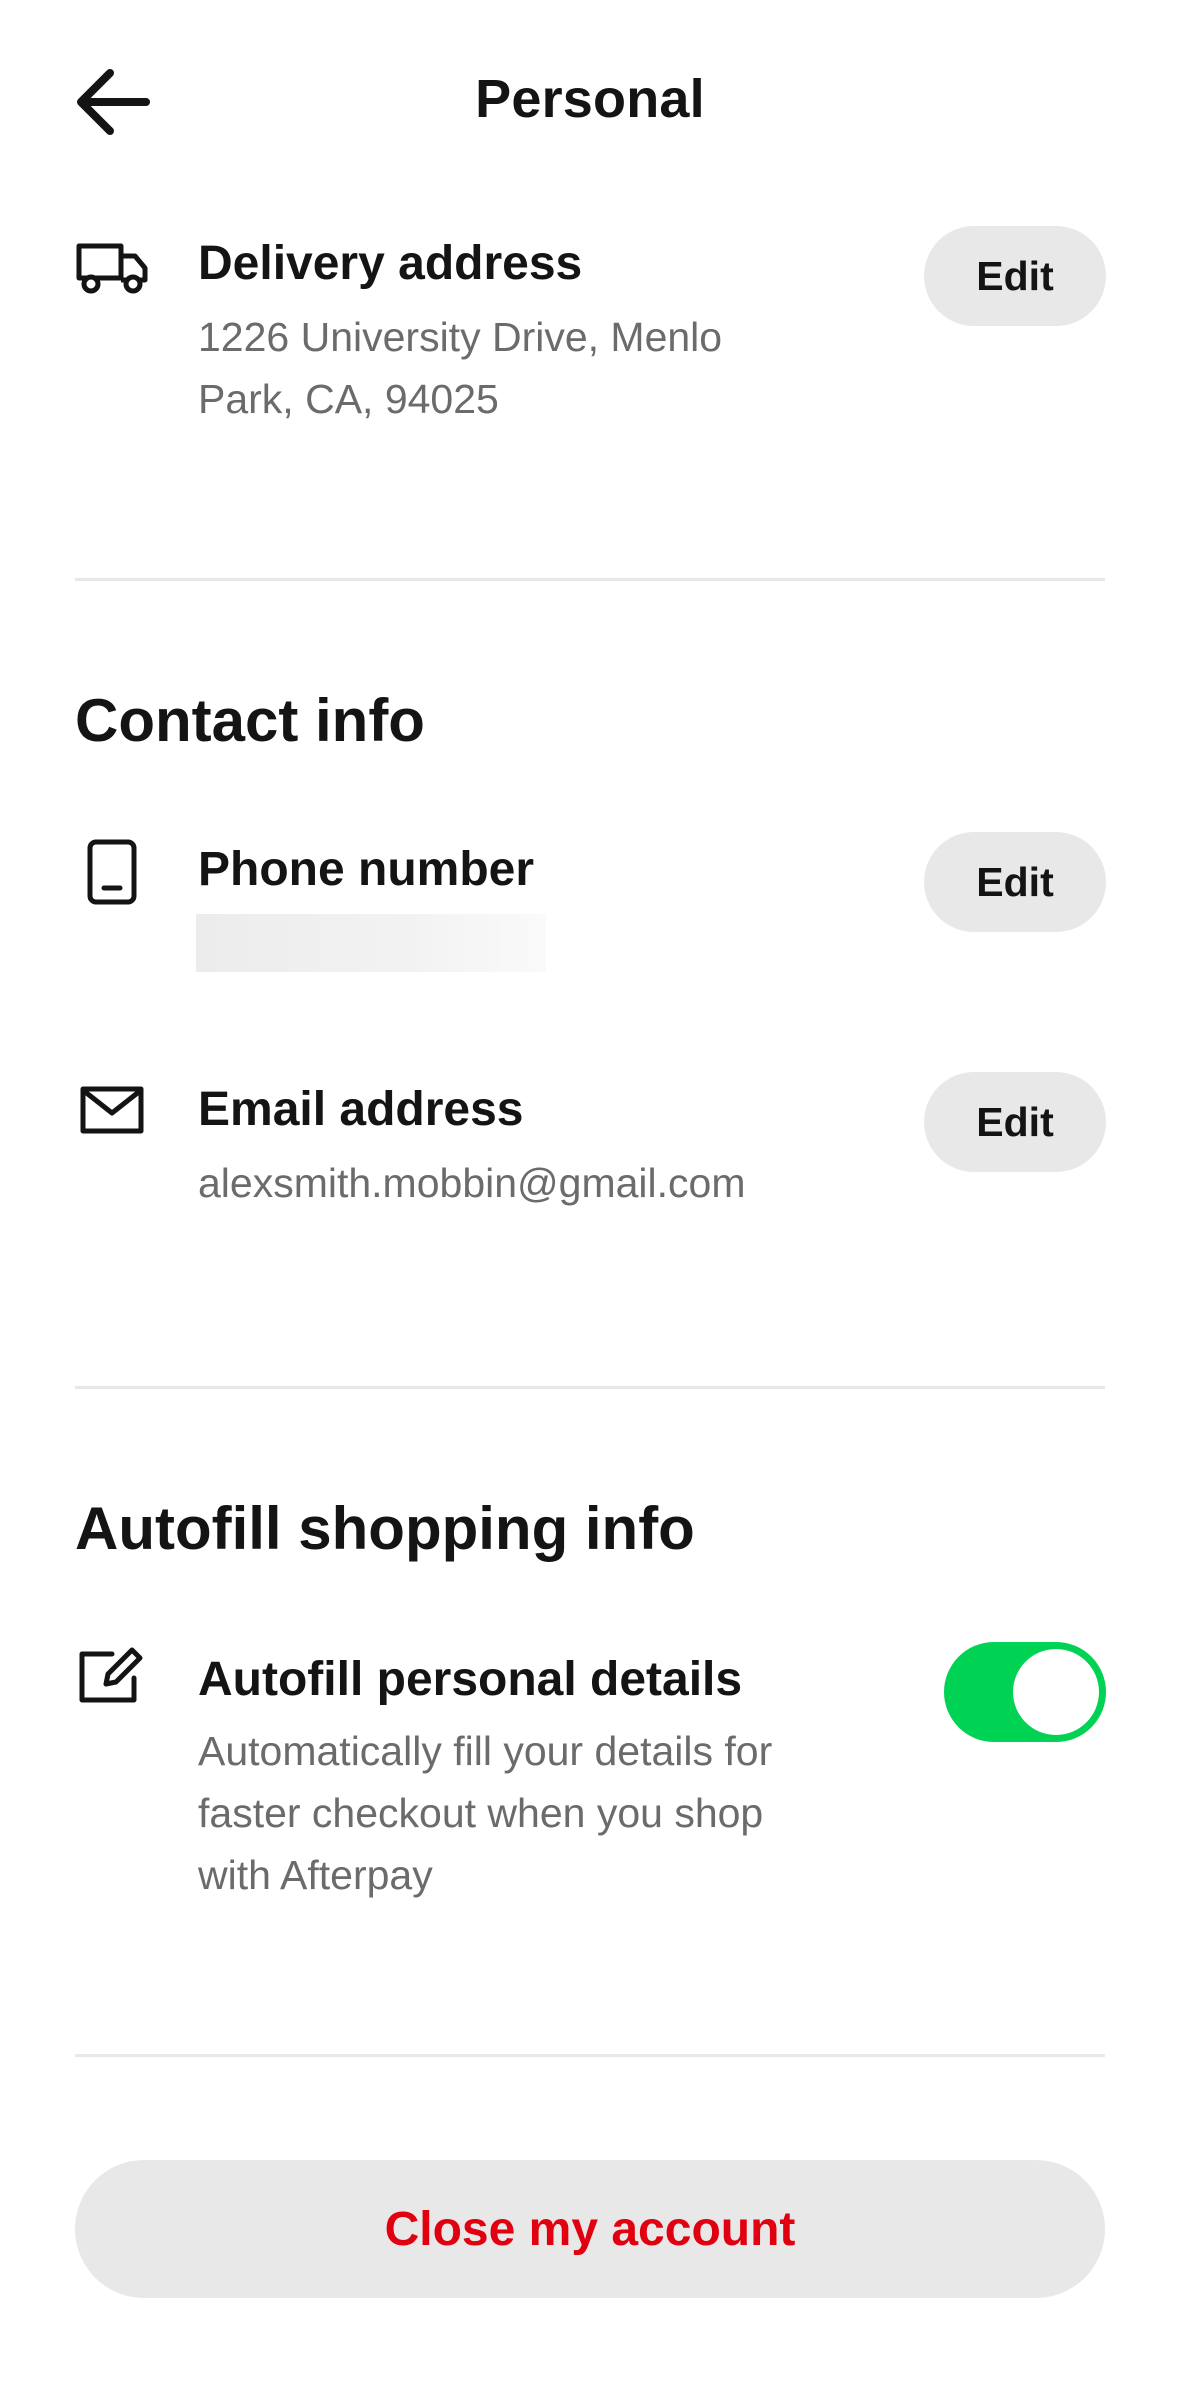 Image resolution: width=1180 pixels, height=2396 pixels. What do you see at coordinates (1015, 276) in the screenshot?
I see `edit-delivery-address-button: Edit` at bounding box center [1015, 276].